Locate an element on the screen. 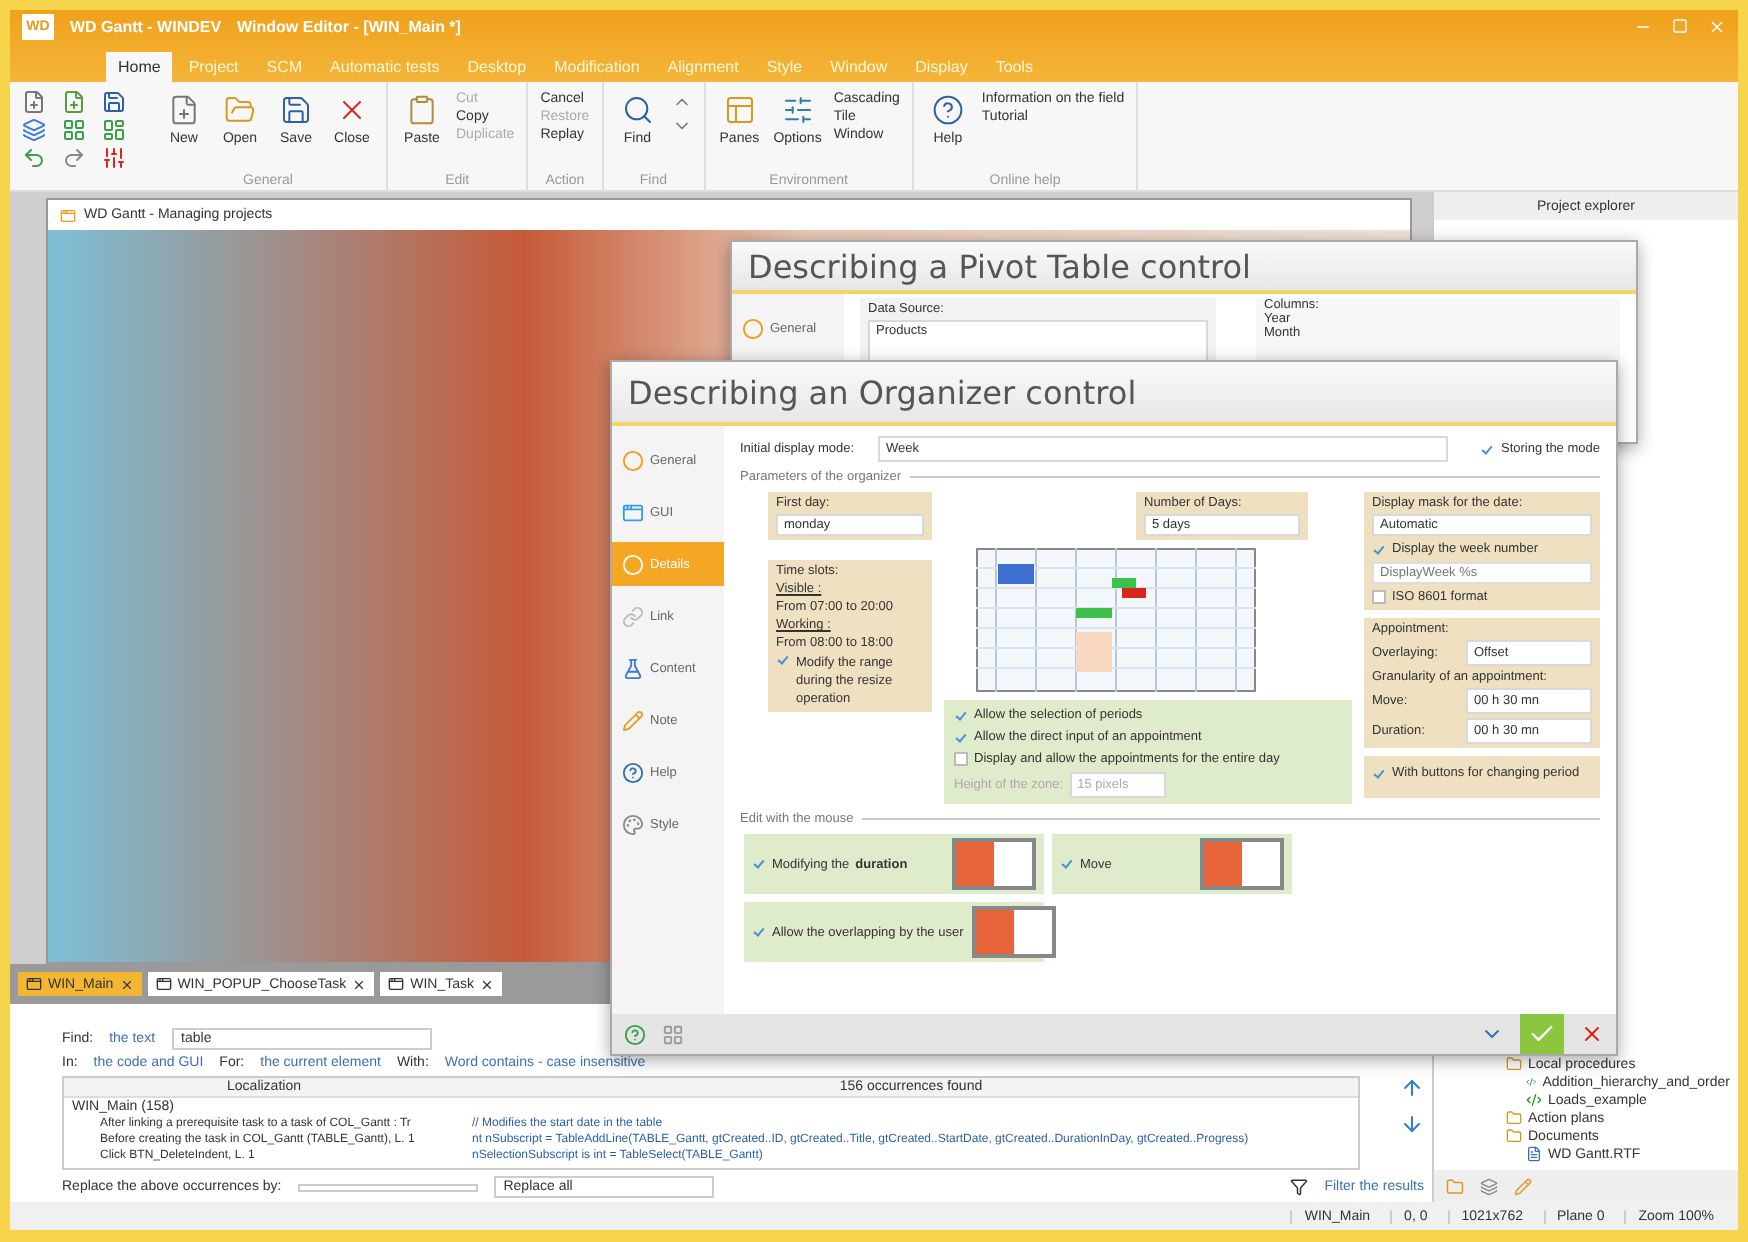 The image size is (1748, 1242). ribbon-tab: Home is located at coordinates (139, 67).